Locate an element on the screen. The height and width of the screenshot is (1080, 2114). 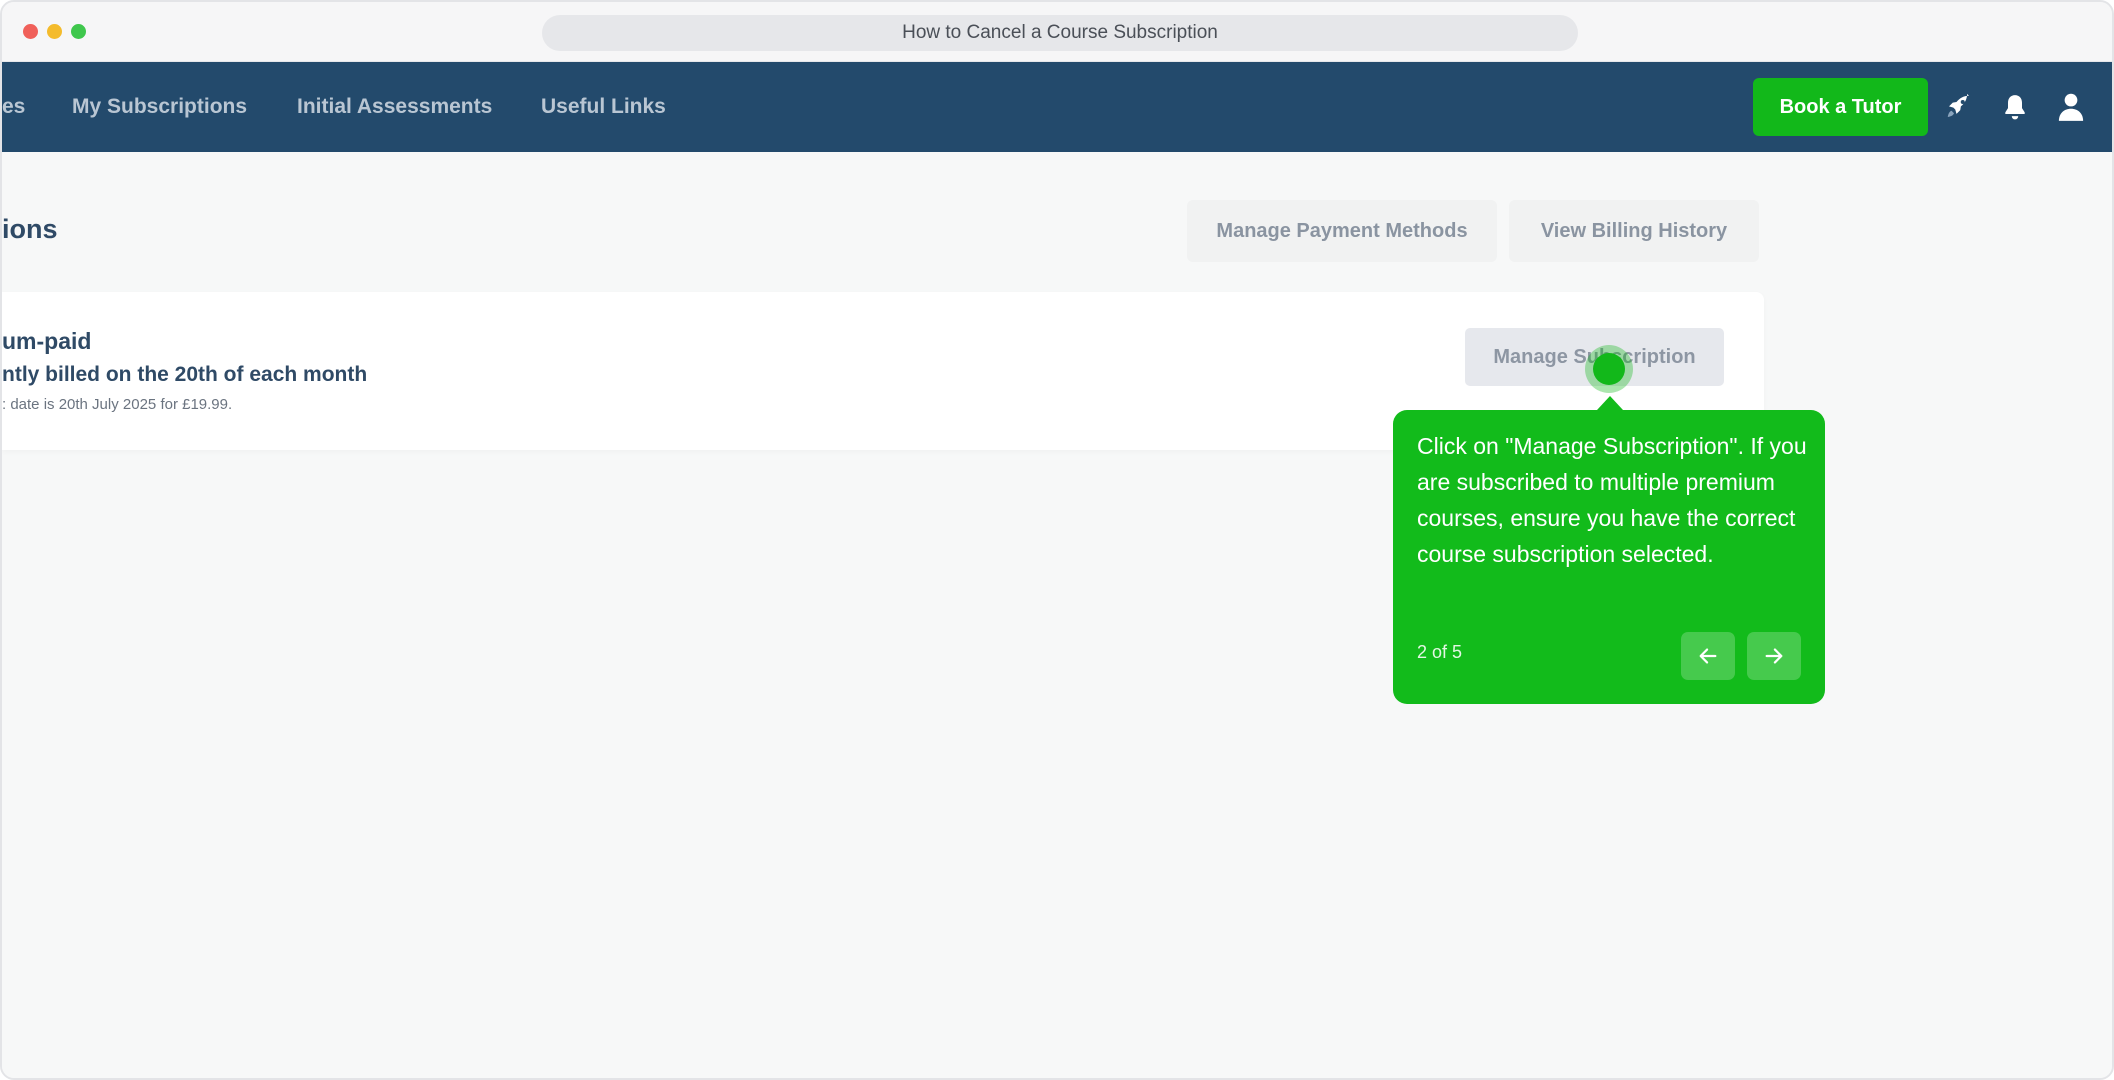
address-bar: How to Cancel a Course Subscription is located at coordinates (1060, 33).